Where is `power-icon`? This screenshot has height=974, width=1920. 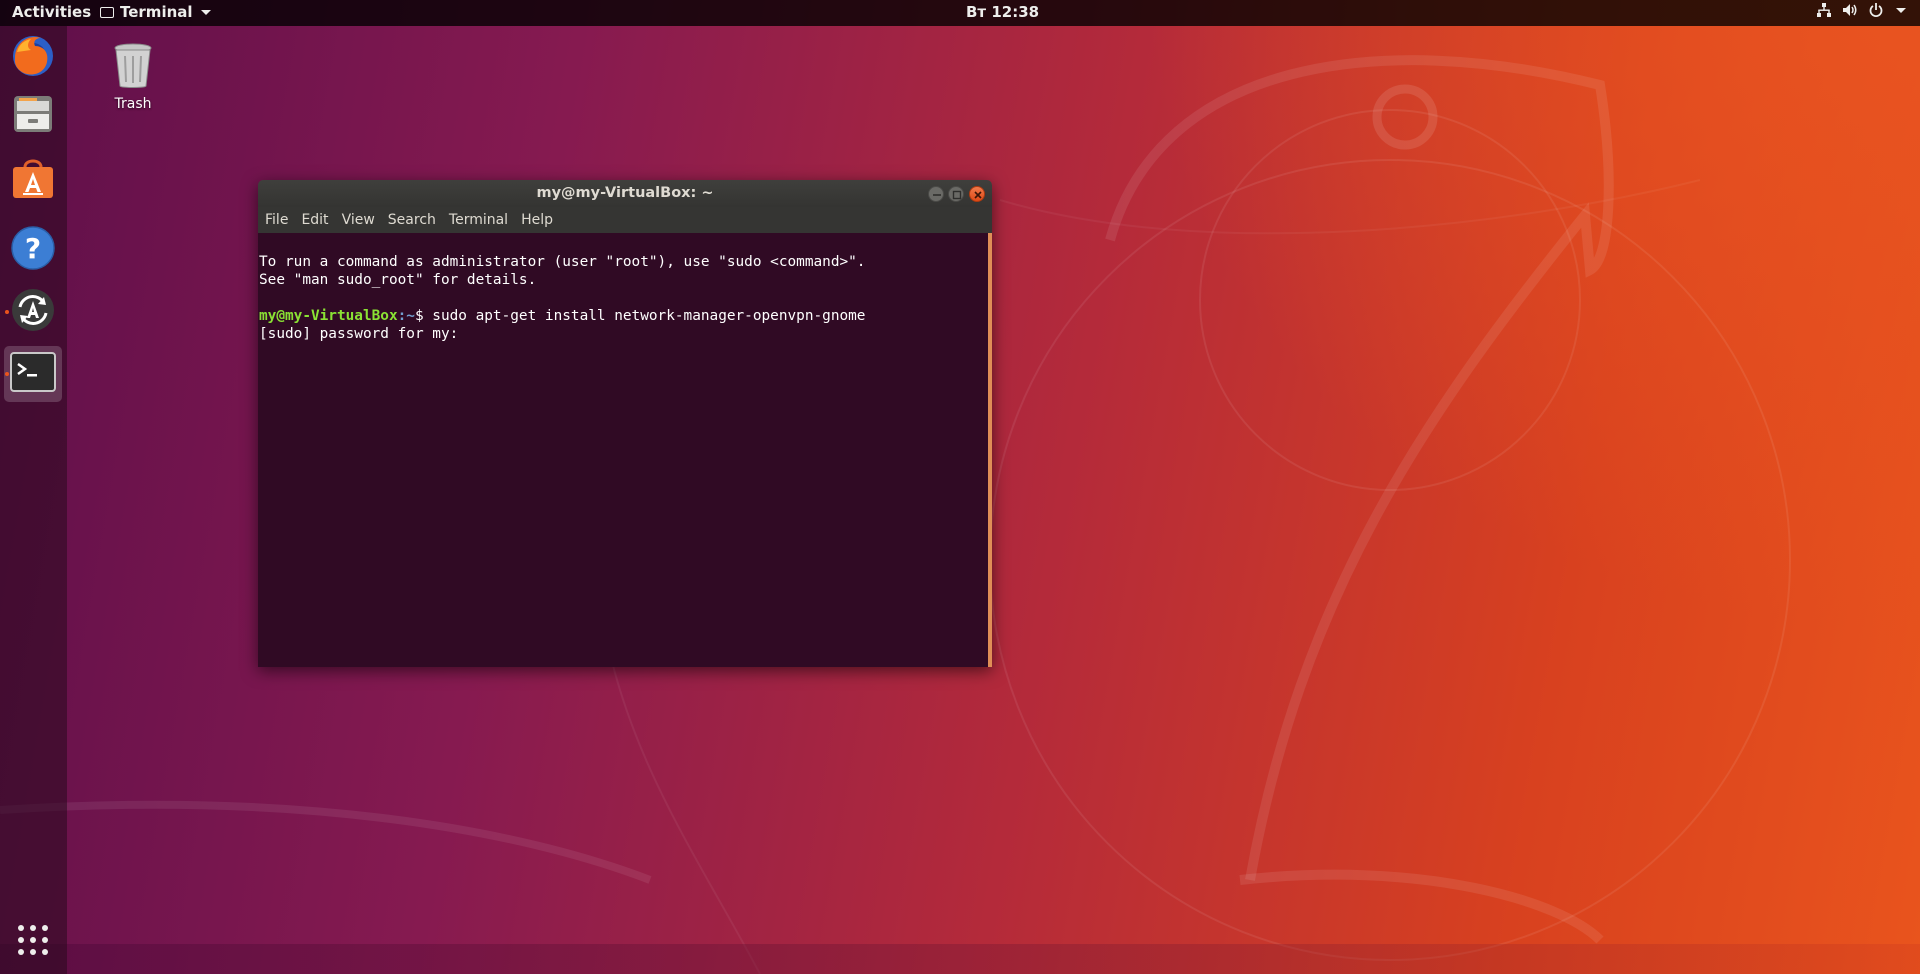 power-icon is located at coordinates (1876, 10).